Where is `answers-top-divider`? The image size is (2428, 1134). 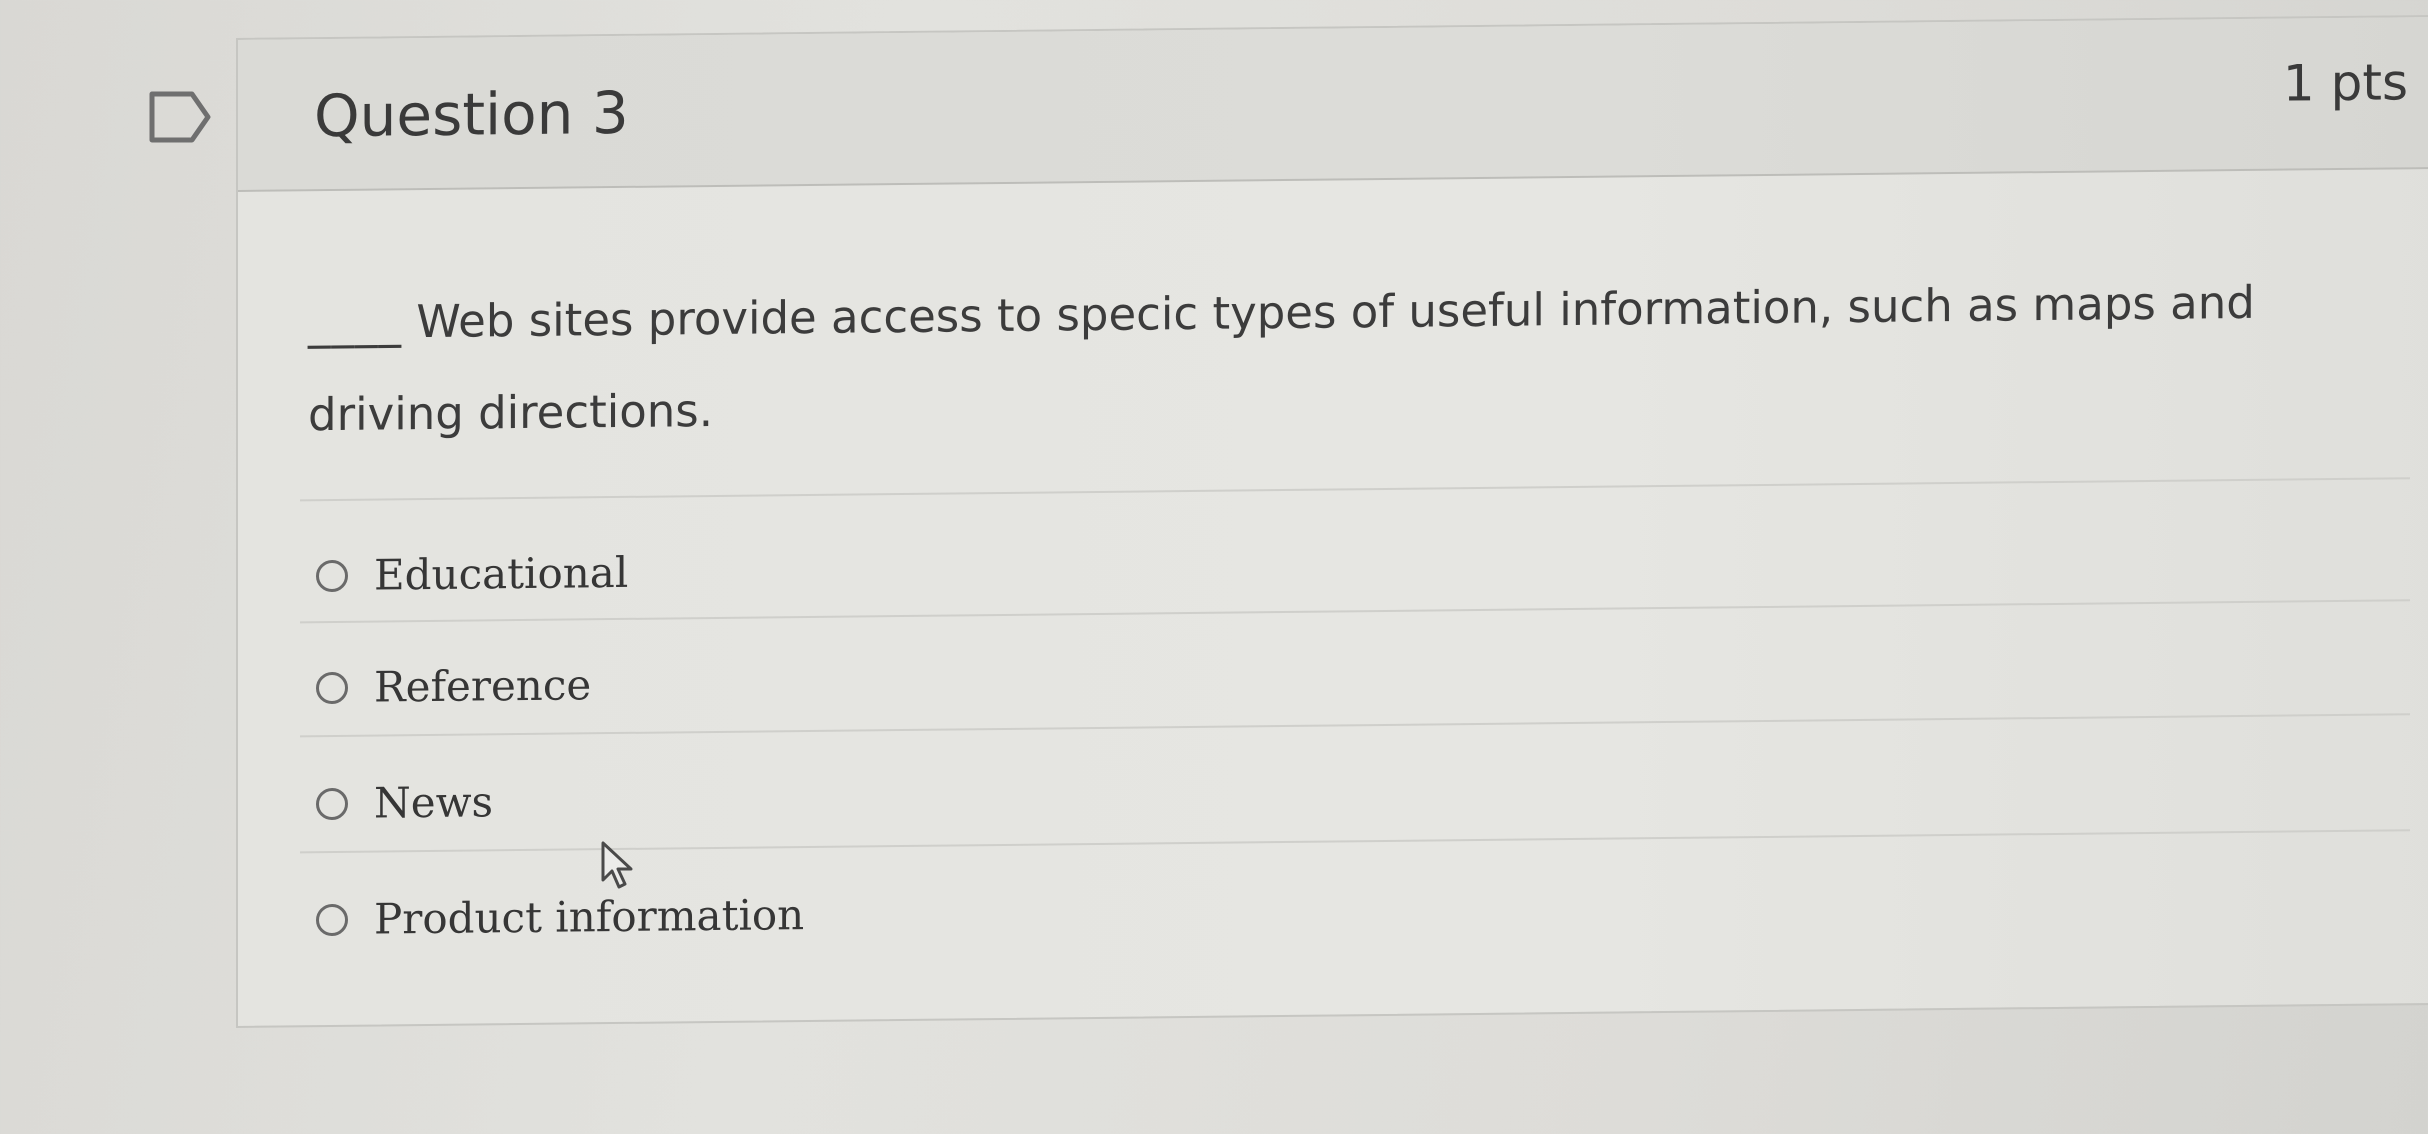
answers-top-divider is located at coordinates (1355, 489).